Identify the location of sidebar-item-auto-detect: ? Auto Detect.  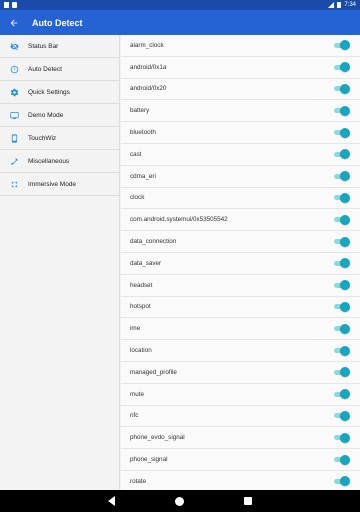
(59, 69).